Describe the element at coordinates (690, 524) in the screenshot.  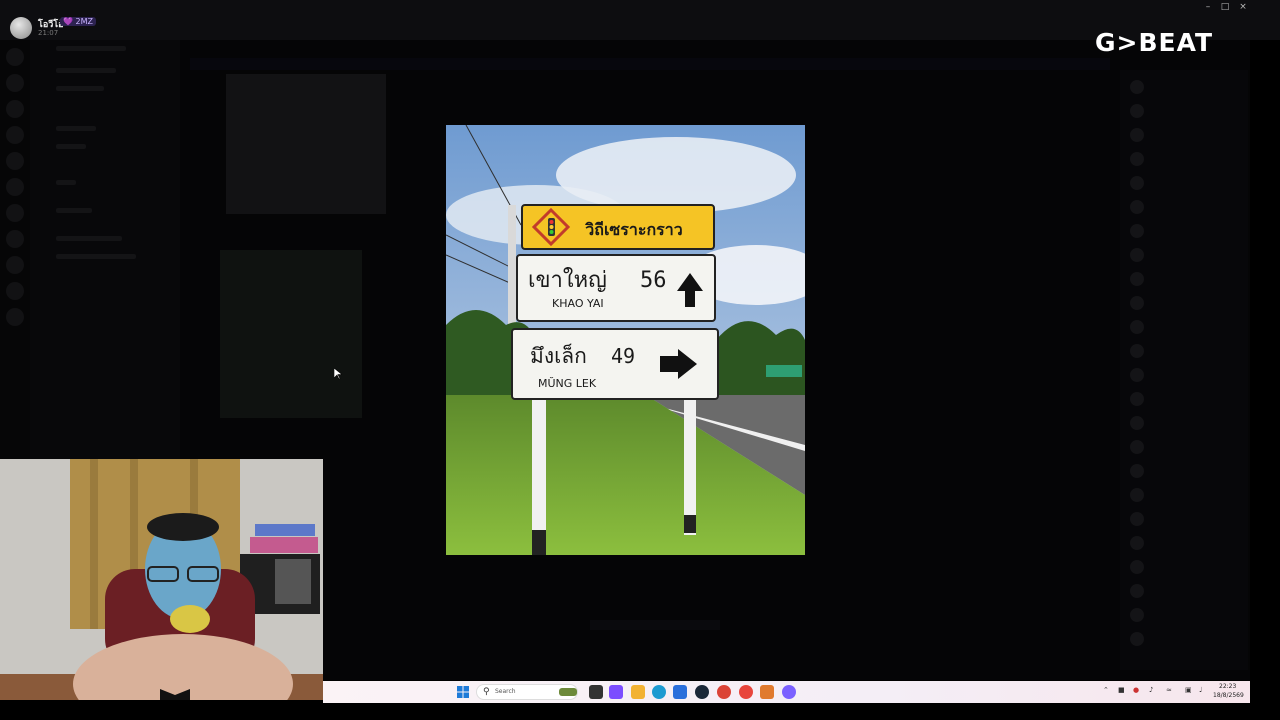
I see `sign-post-base` at that location.